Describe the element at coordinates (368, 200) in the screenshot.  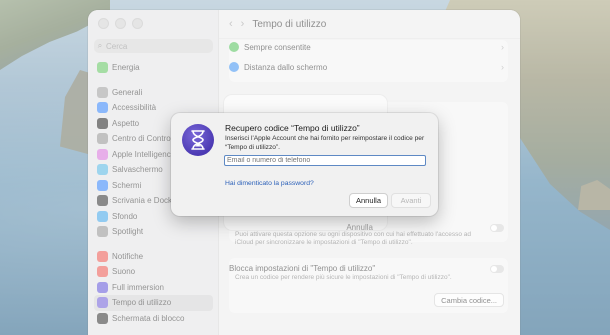
I see `cancel-button: Annulla` at that location.